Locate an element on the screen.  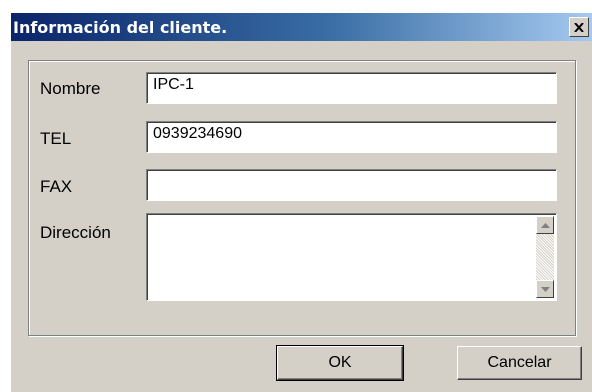
triangle-down-icon is located at coordinates (545, 289).